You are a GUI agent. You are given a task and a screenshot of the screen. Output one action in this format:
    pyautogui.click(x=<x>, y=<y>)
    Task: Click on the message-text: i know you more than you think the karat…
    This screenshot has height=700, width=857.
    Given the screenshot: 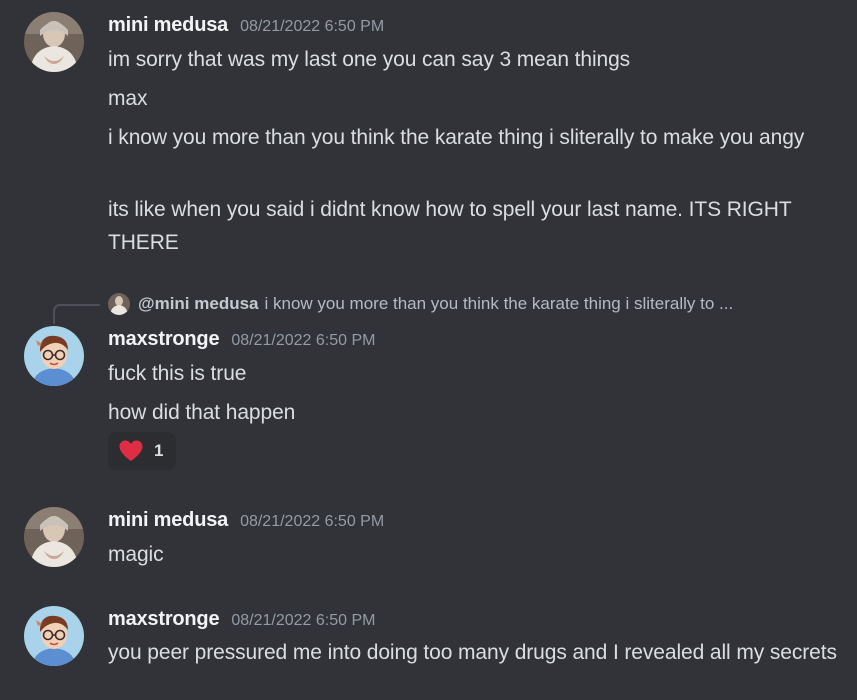 What is the action you would take?
    pyautogui.click(x=456, y=137)
    